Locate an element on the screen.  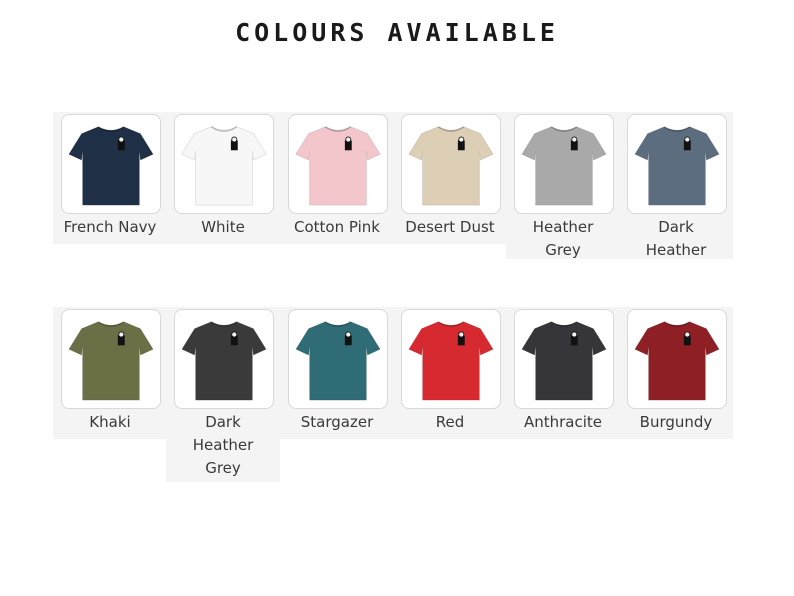
colour-swatch: White is located at coordinates (223, 178).